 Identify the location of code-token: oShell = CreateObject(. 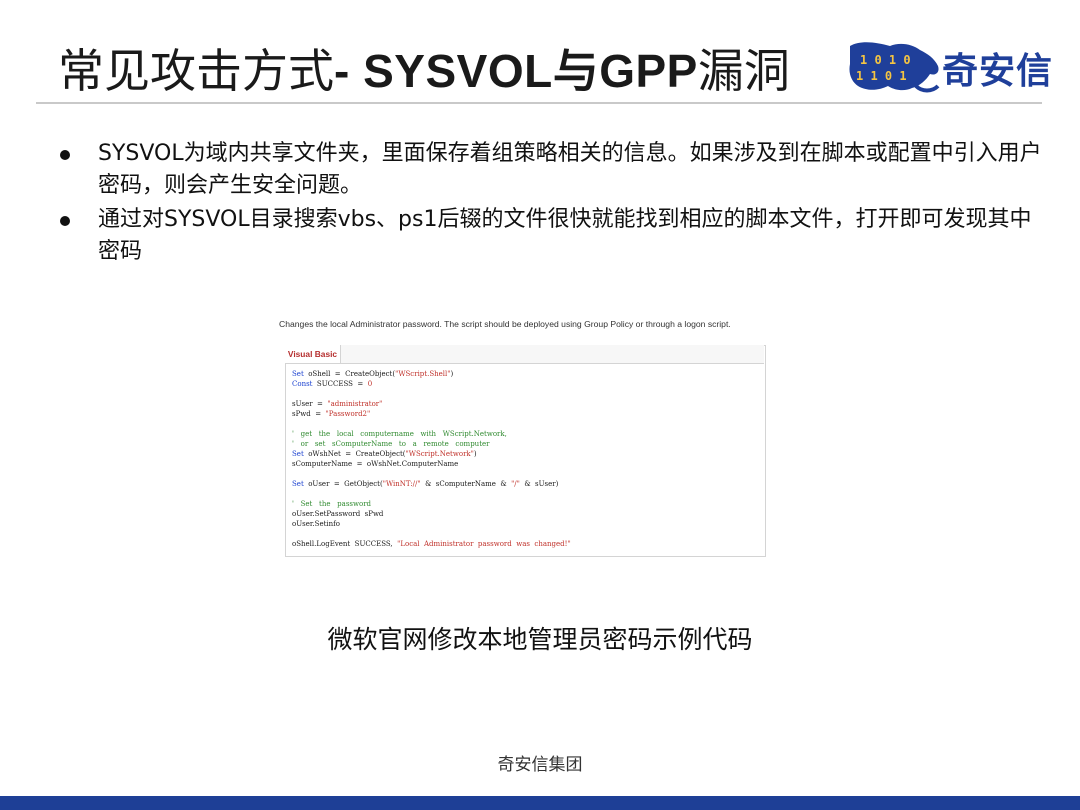
(349, 374).